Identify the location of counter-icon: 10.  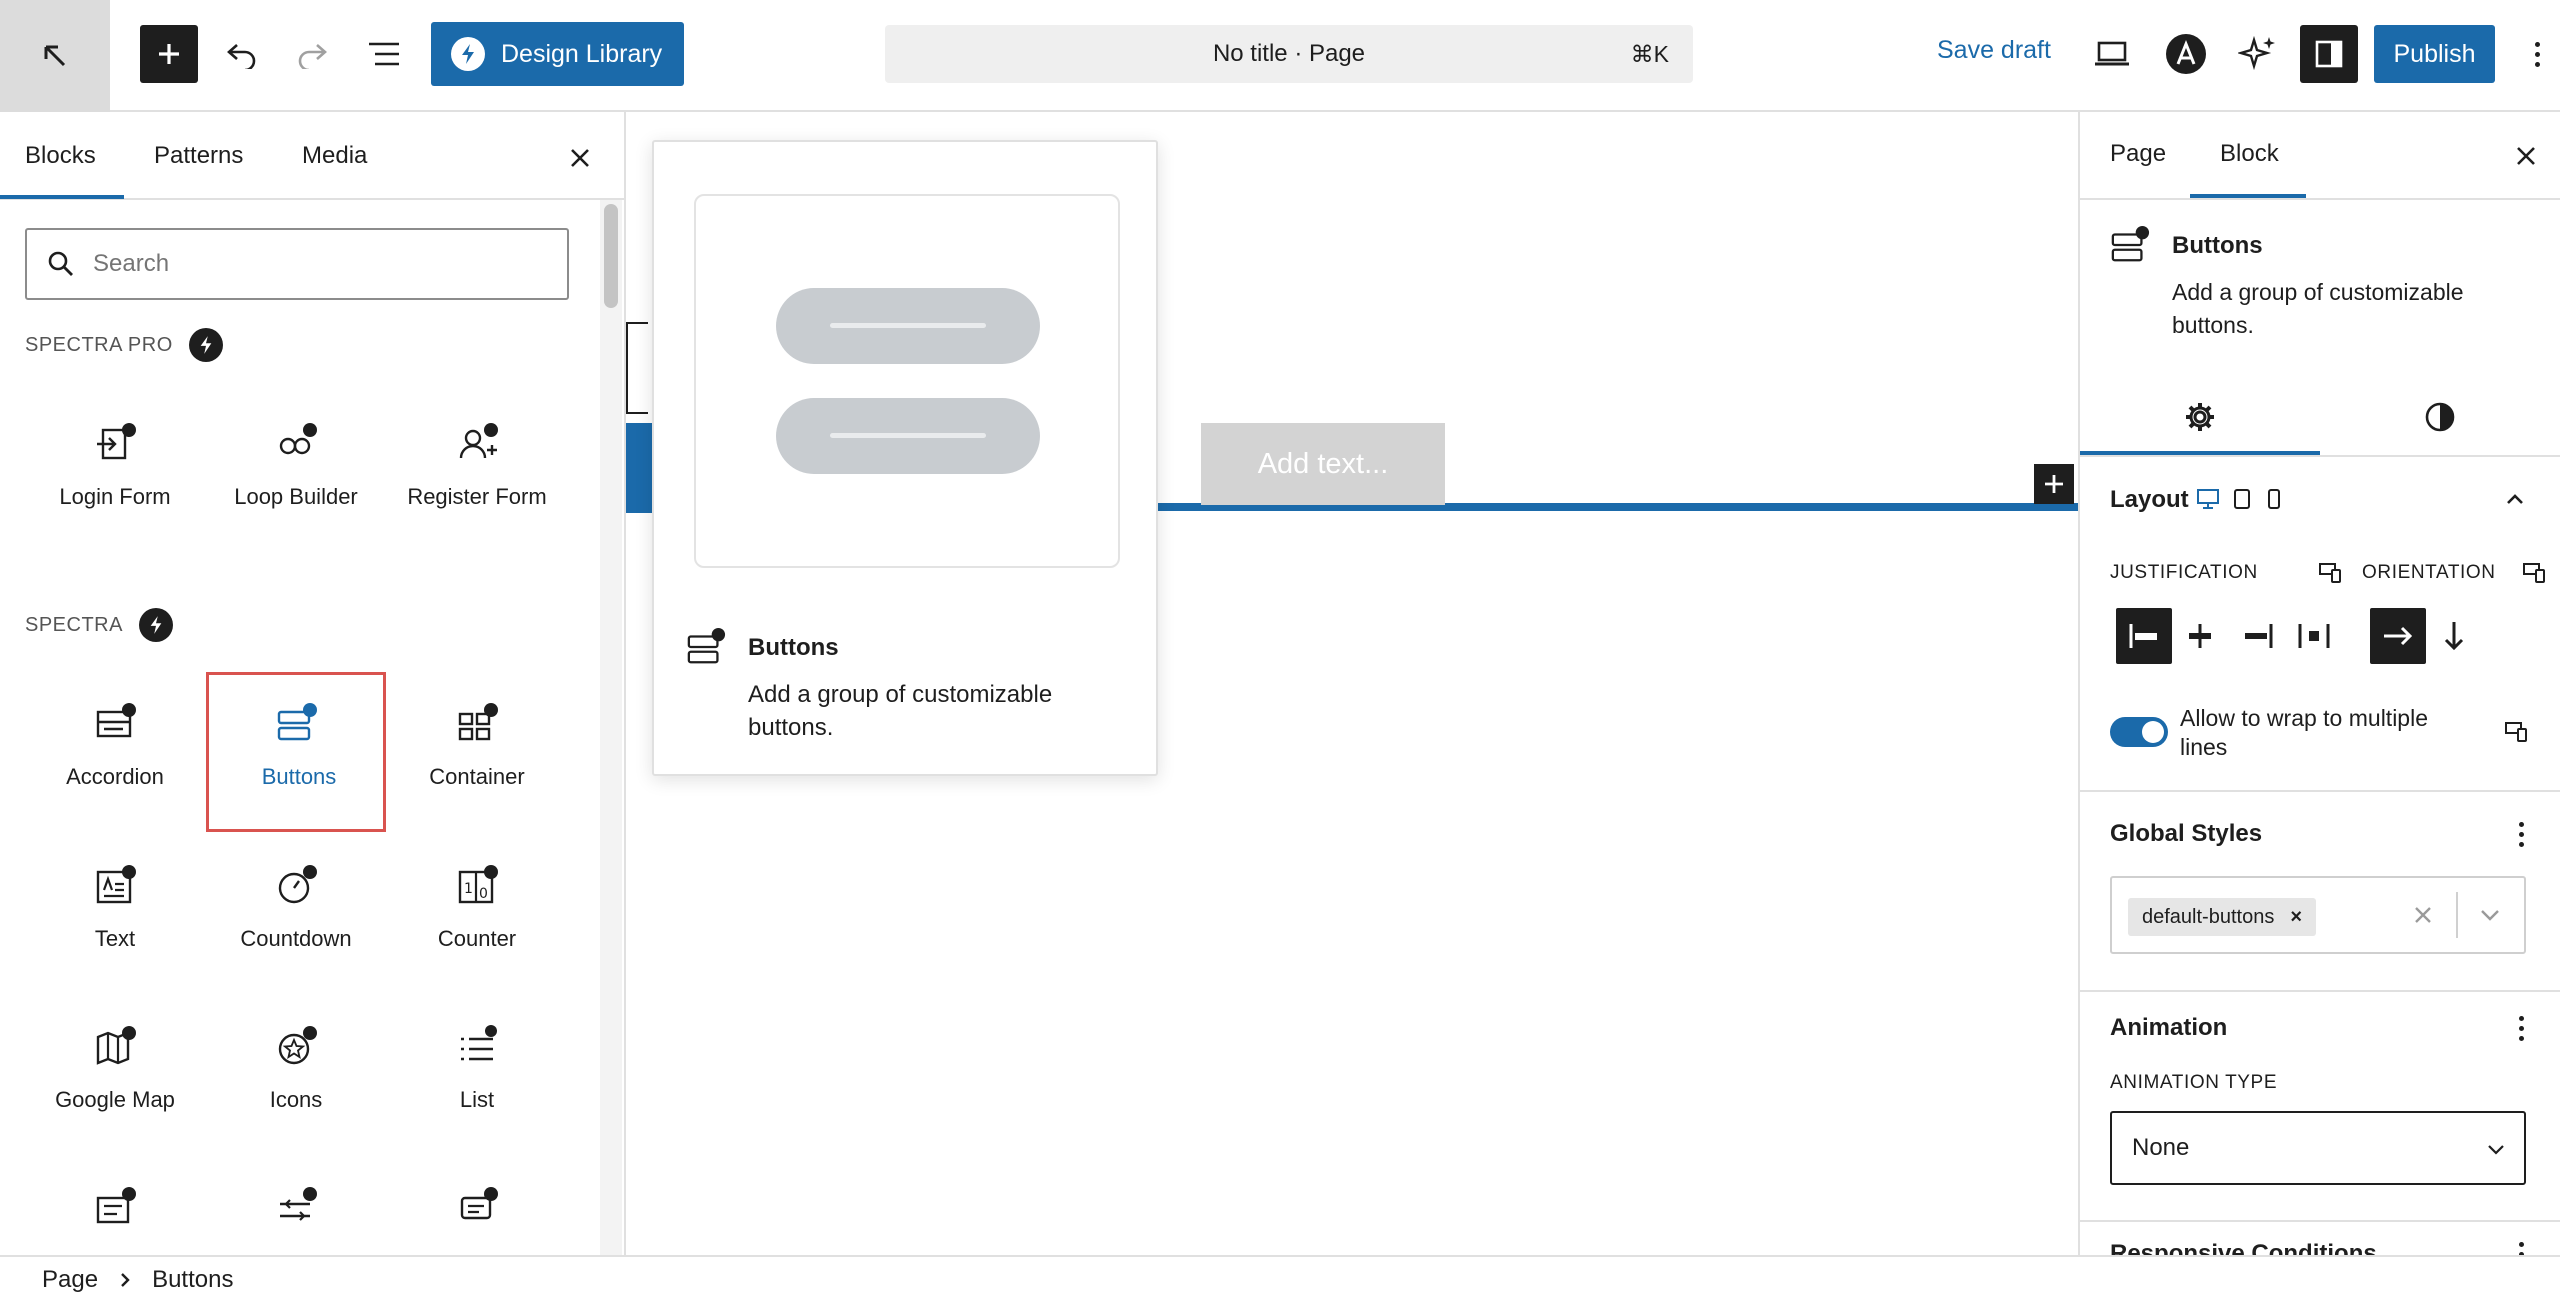
(478, 885).